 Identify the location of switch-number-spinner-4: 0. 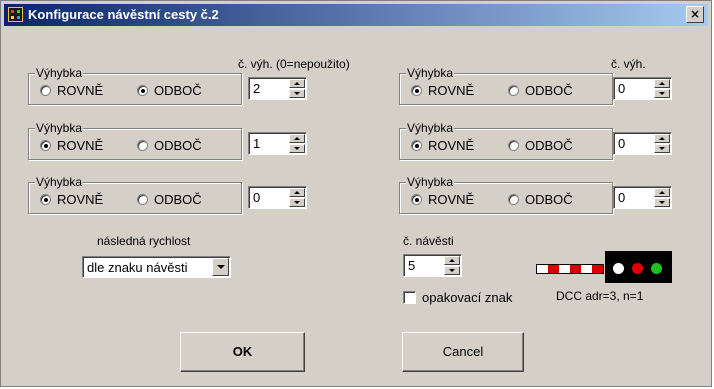
(642, 88).